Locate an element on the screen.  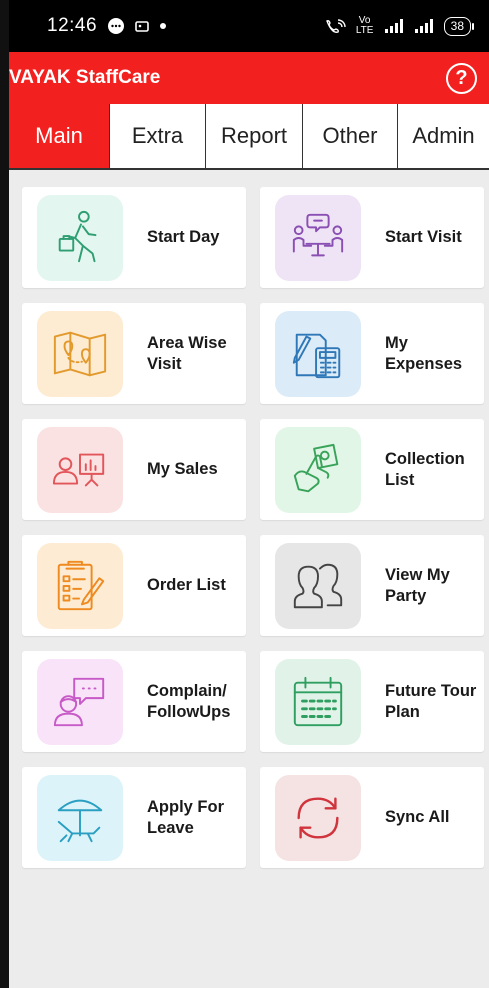
tab-bar: Main Extra Report Other Admin is located at coordinates (249, 137).